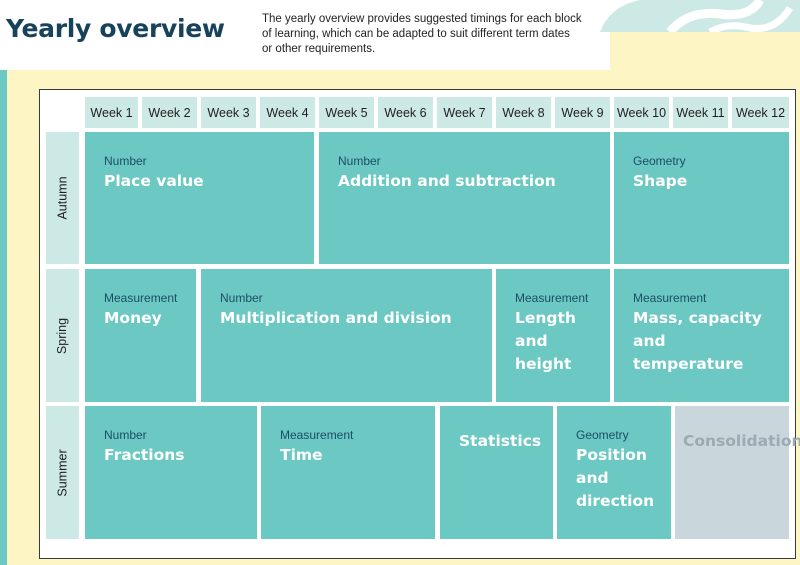 The width and height of the screenshot is (800, 565). What do you see at coordinates (464, 112) in the screenshot?
I see `week-7-header: Week 7` at bounding box center [464, 112].